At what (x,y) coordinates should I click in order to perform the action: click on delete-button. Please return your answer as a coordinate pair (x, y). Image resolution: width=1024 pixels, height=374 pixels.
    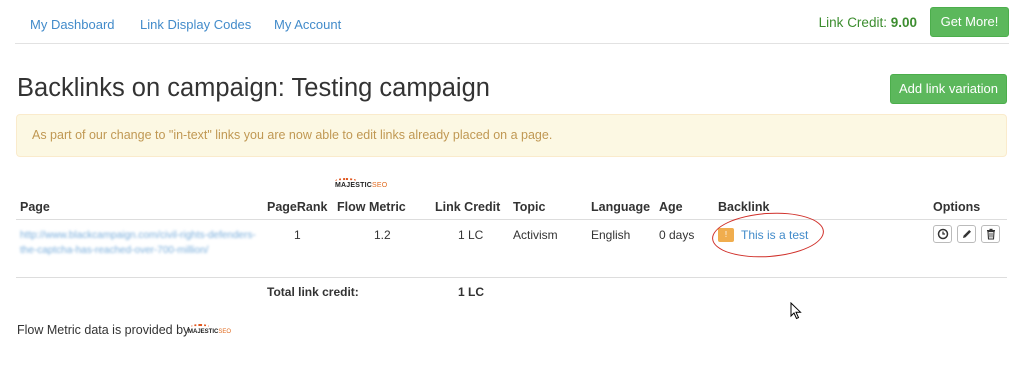
    Looking at the image, I should click on (990, 234).